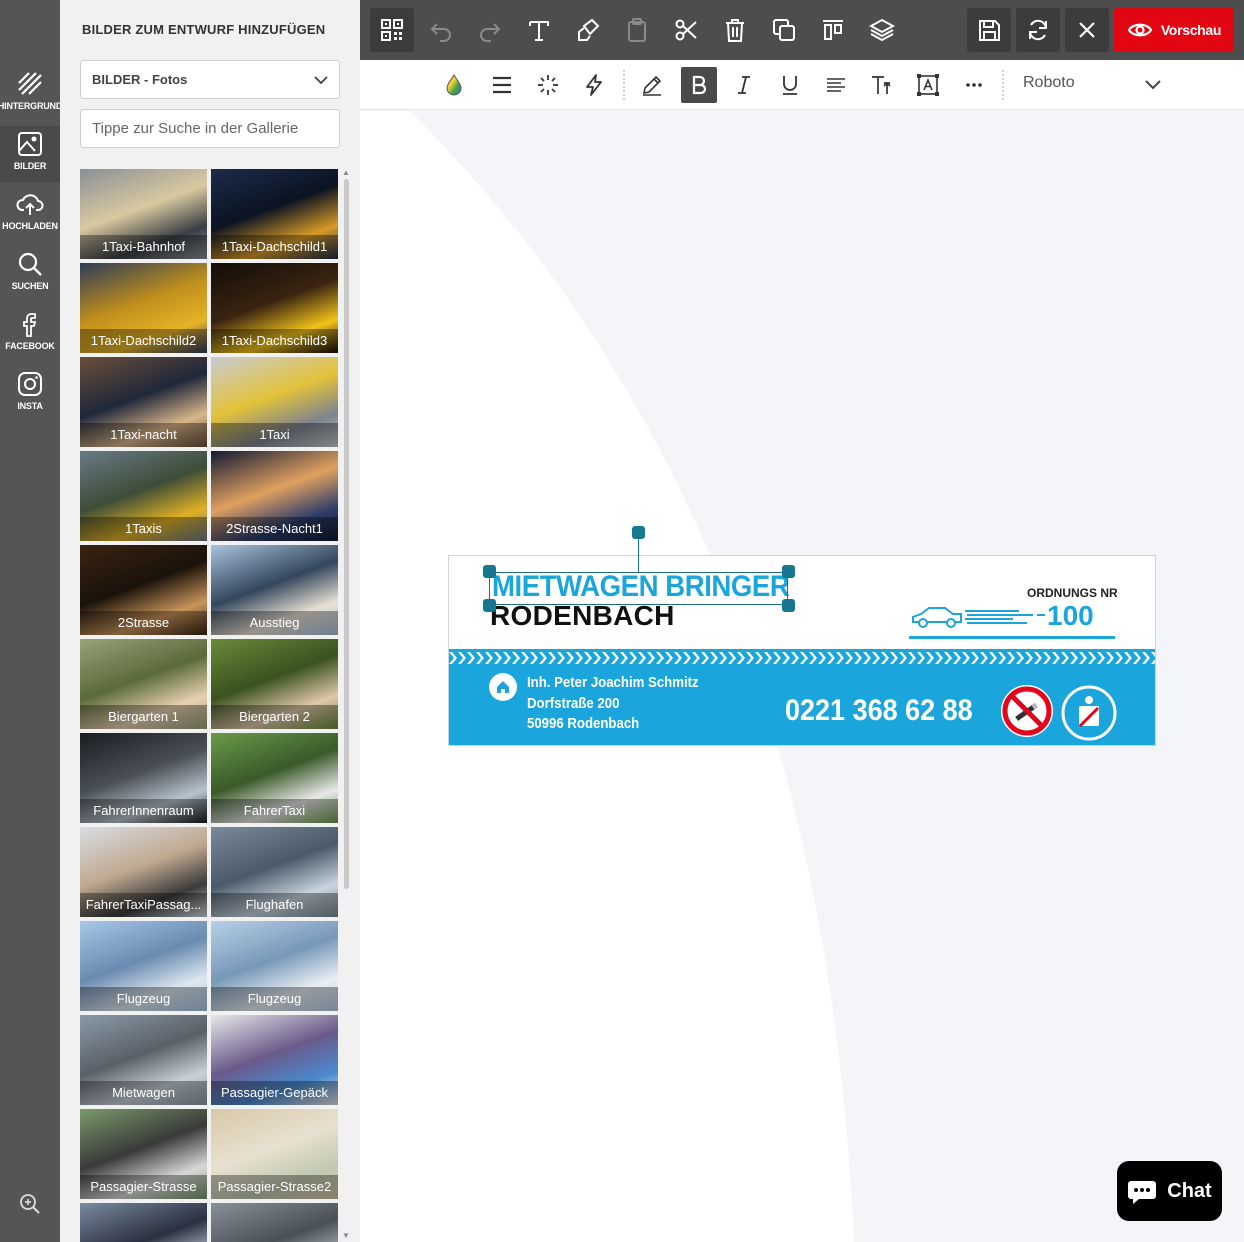 This screenshot has width=1244, height=1242. Describe the element at coordinates (210, 79) in the screenshot. I see `category-select: BILDER - Fotos` at that location.